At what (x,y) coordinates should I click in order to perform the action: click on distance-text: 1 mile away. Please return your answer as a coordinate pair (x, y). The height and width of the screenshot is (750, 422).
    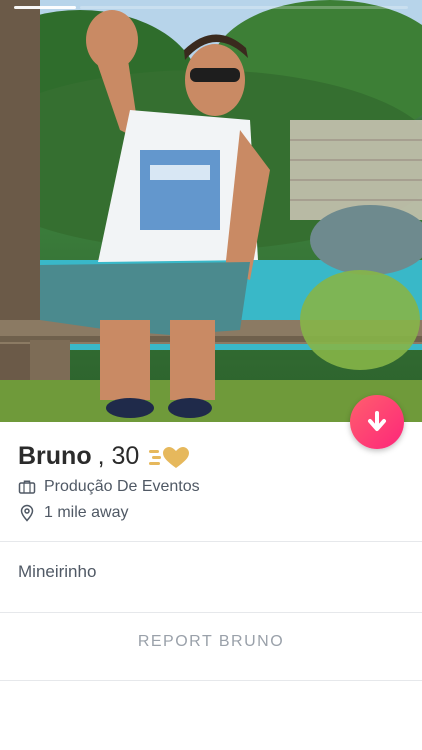
    Looking at the image, I should click on (86, 512).